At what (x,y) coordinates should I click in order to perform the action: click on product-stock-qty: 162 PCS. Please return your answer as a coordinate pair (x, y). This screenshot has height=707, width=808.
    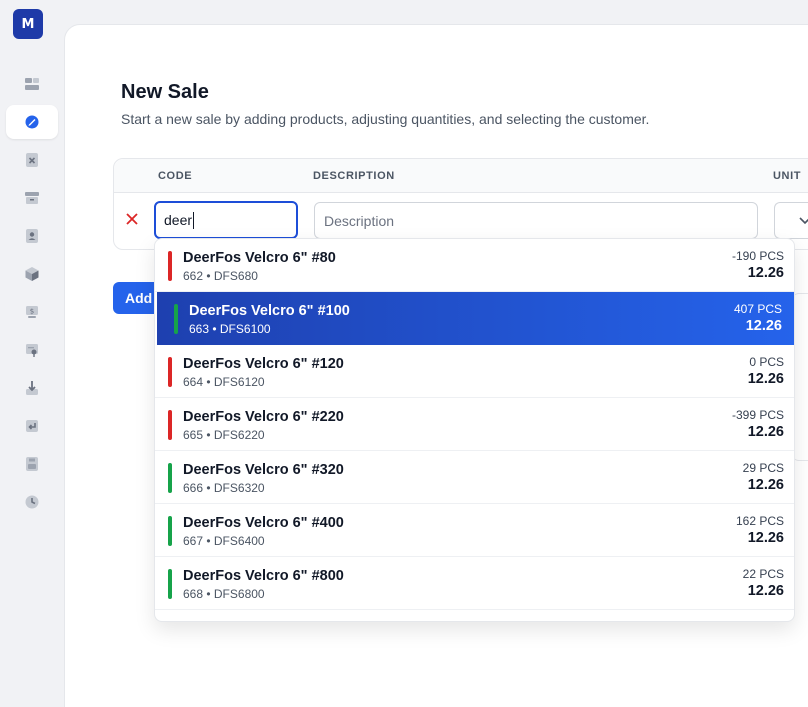
    Looking at the image, I should click on (759, 521).